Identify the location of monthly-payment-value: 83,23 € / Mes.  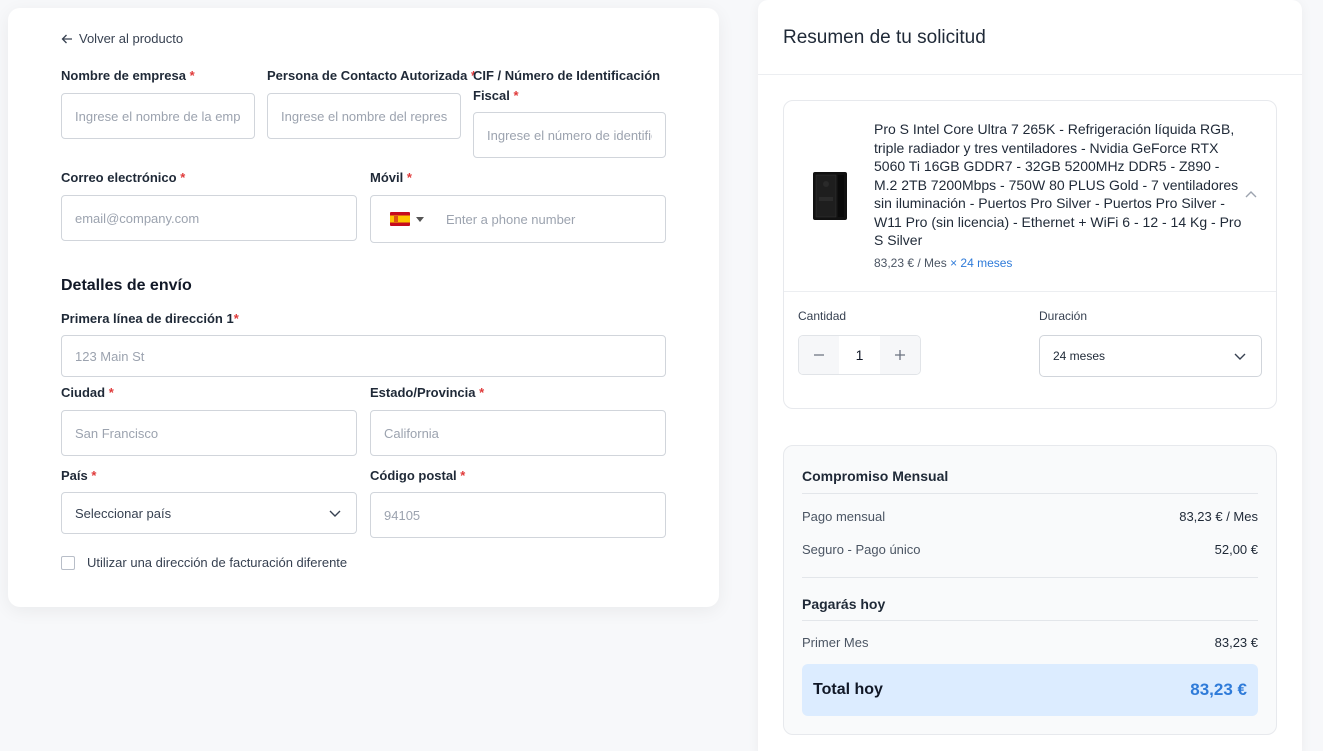
(1218, 516).